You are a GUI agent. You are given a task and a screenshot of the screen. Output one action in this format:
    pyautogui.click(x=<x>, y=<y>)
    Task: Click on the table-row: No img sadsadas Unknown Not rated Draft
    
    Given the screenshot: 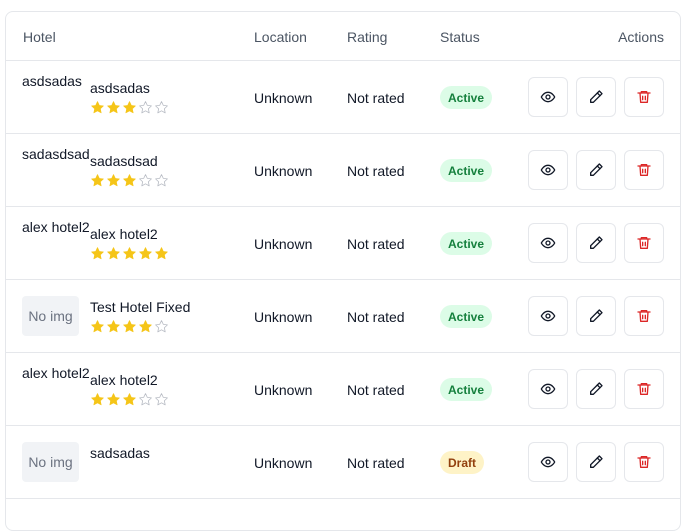 What is the action you would take?
    pyautogui.click(x=343, y=462)
    